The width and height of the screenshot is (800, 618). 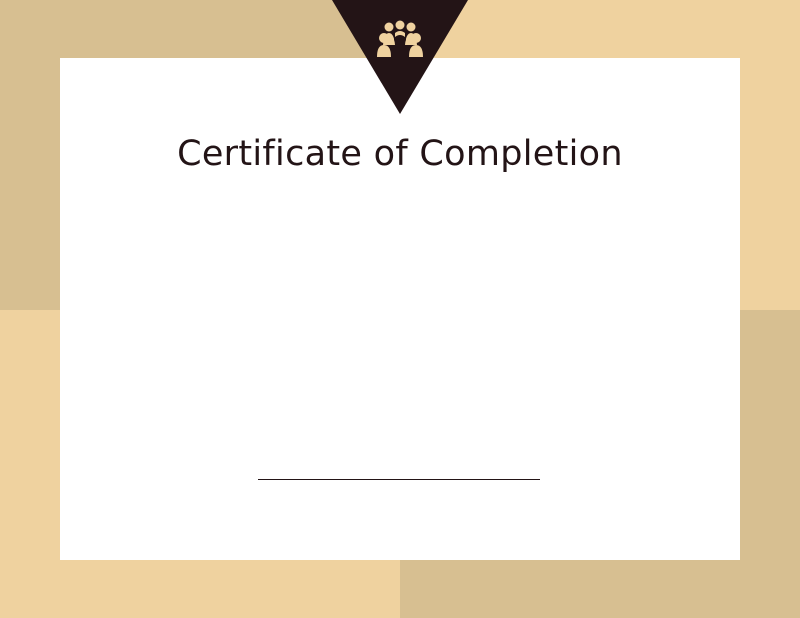 What do you see at coordinates (399, 479) in the screenshot?
I see `signature-line` at bounding box center [399, 479].